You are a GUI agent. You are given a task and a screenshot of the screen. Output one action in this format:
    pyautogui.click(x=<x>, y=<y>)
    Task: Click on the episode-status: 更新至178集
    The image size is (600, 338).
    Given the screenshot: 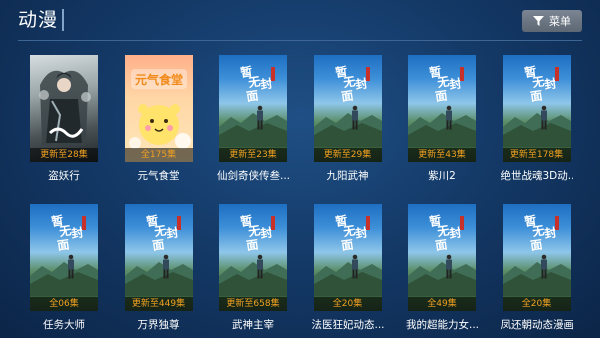 What is the action you would take?
    pyautogui.click(x=536, y=155)
    